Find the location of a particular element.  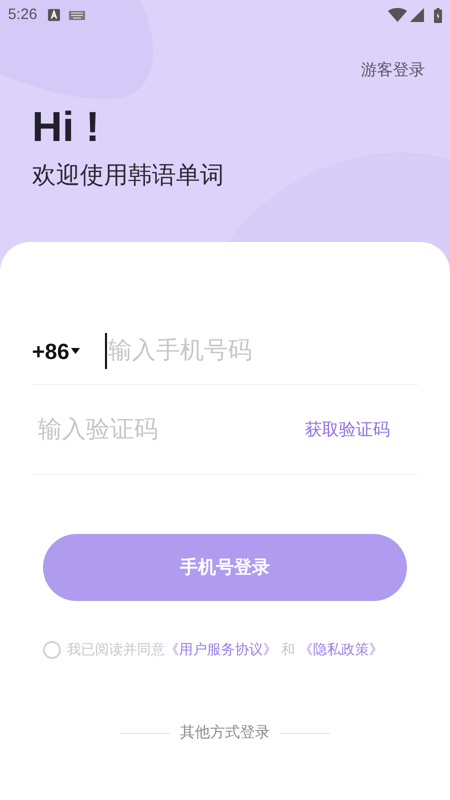

guest-login-link: 游客登录 is located at coordinates (393, 71).